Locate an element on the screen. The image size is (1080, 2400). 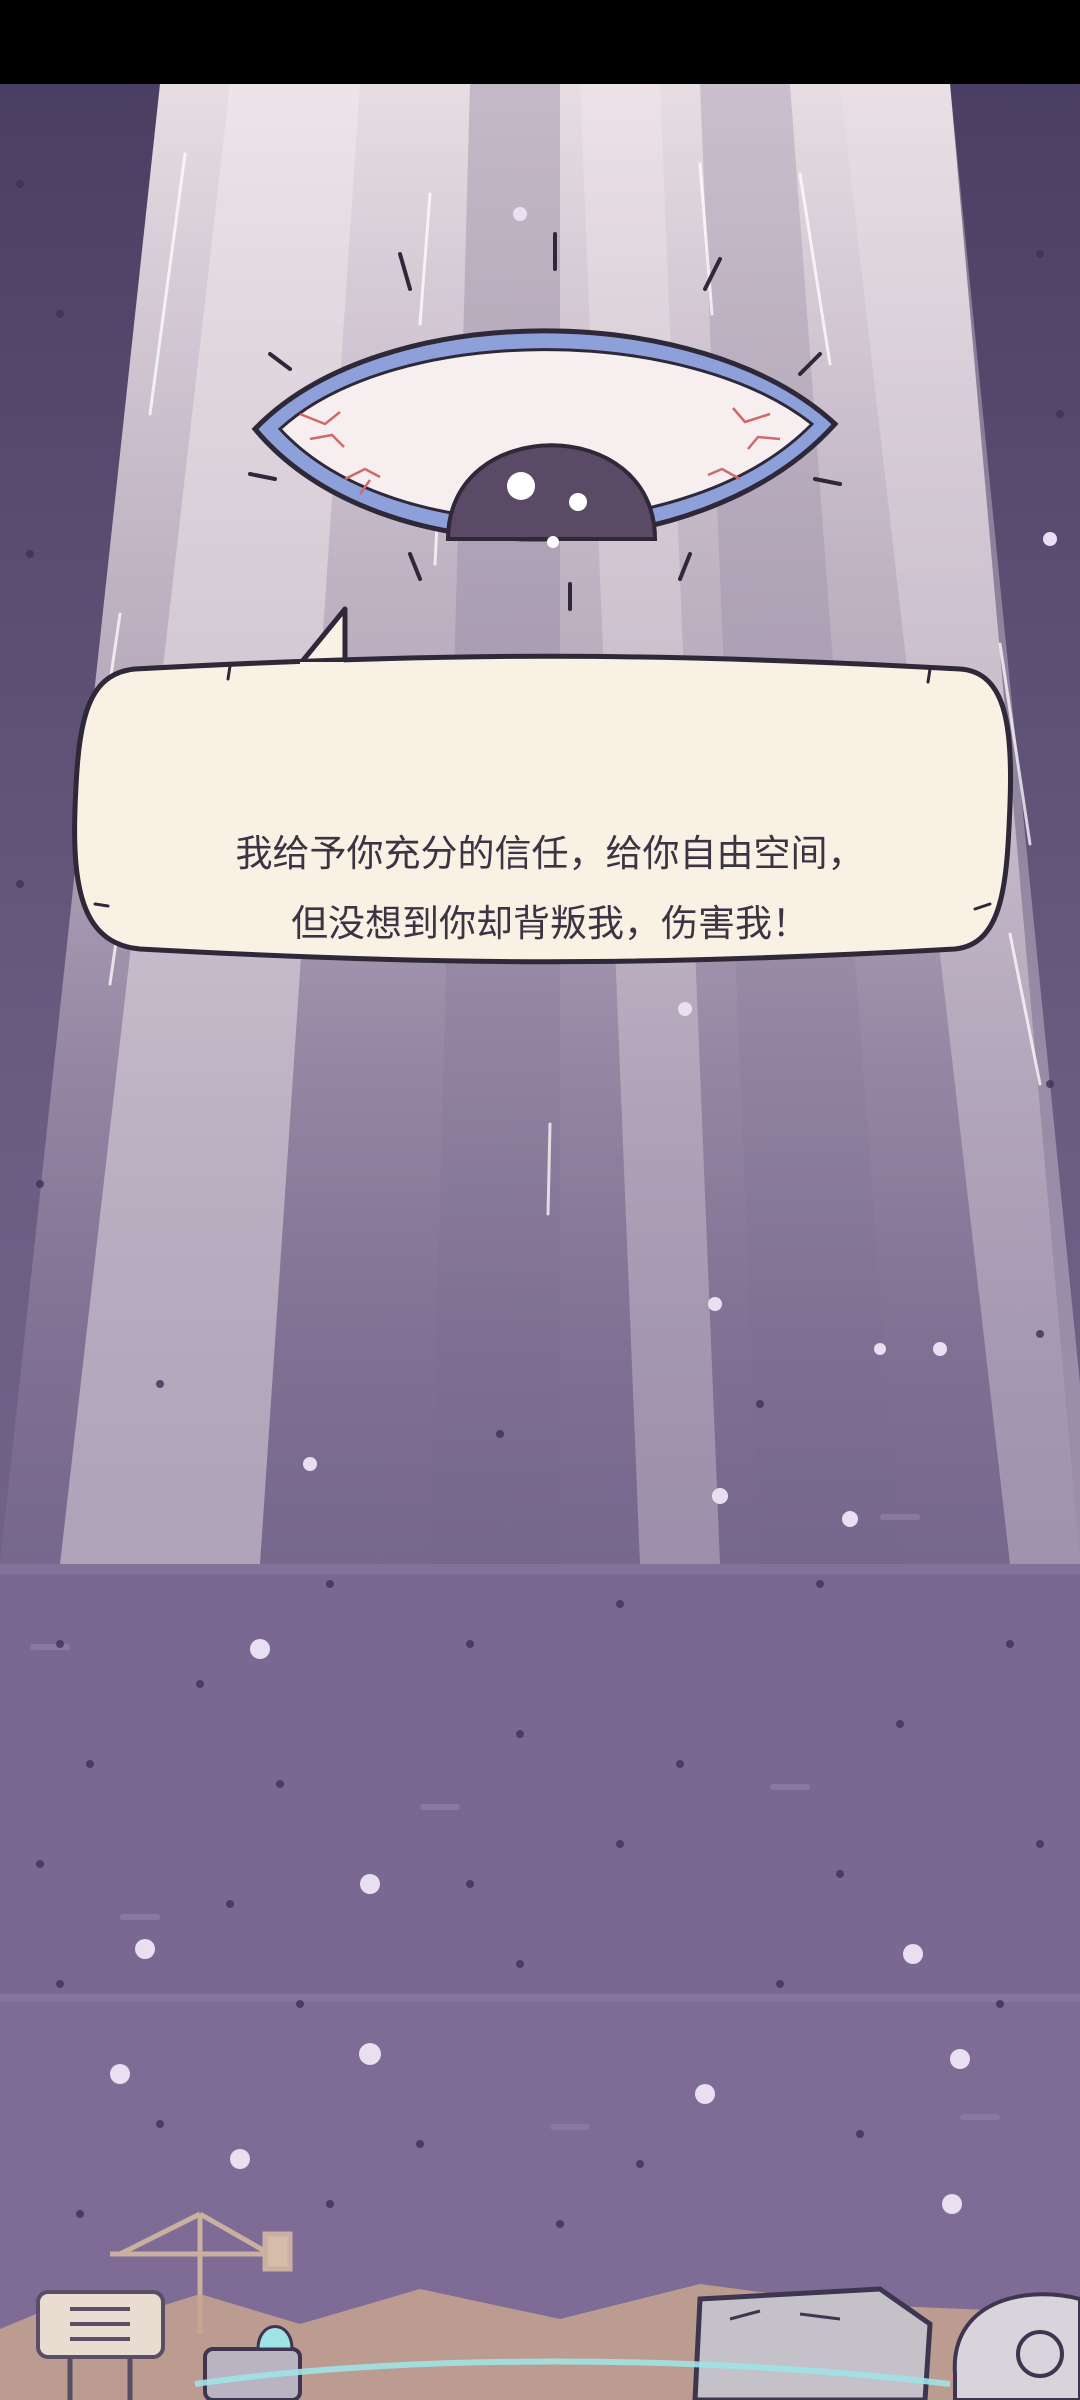
rock-icon is located at coordinates (812, 2343).